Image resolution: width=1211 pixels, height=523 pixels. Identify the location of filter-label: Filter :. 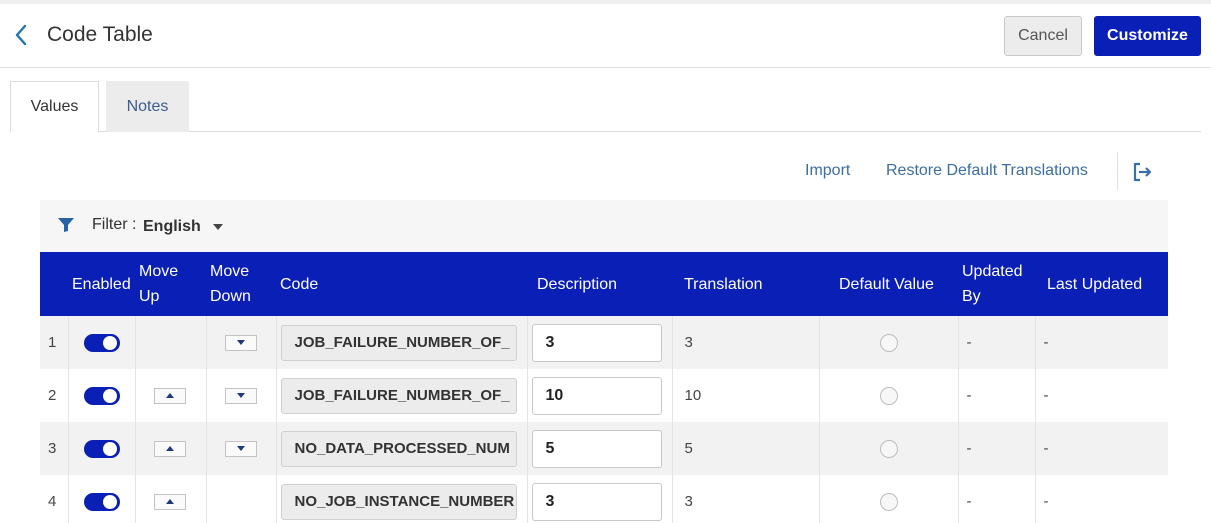
(114, 224).